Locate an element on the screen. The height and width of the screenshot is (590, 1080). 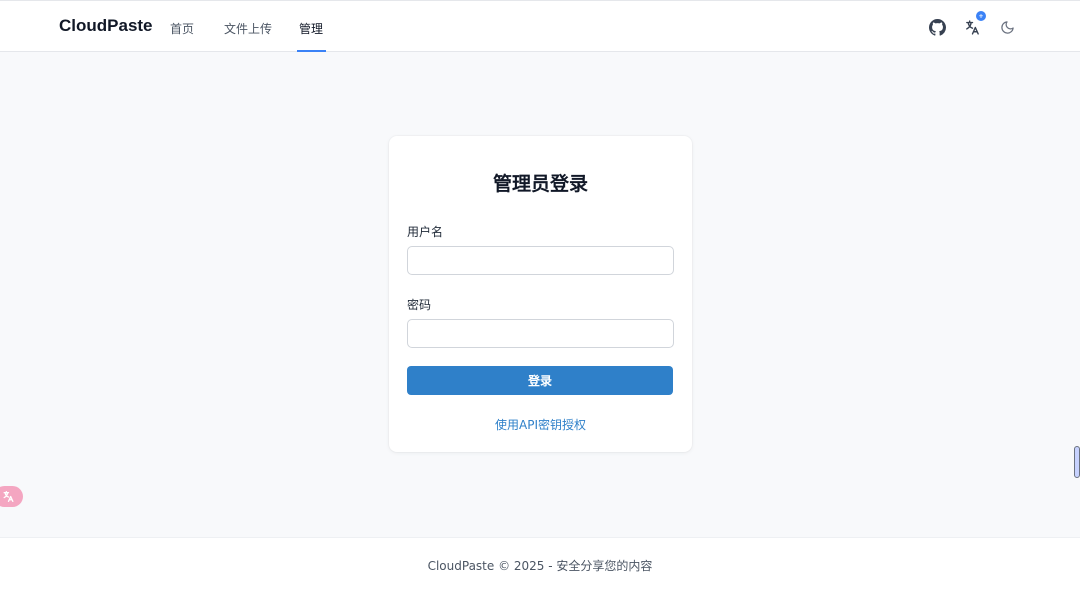
moon-icon is located at coordinates (1007, 27).